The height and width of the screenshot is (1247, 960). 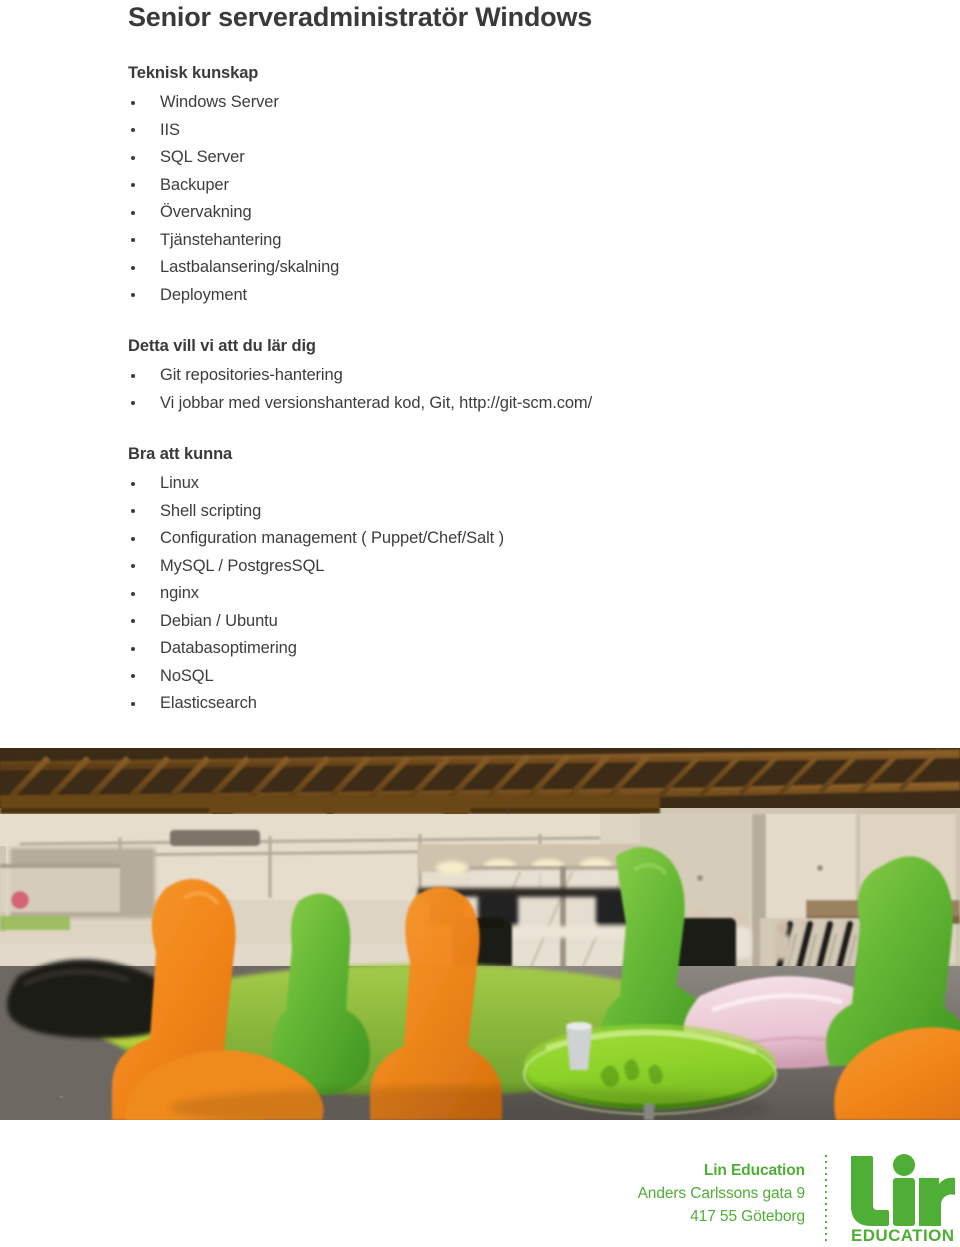 What do you see at coordinates (360, 17) in the screenshot?
I see `page-title: Senior serveradministratör Windows` at bounding box center [360, 17].